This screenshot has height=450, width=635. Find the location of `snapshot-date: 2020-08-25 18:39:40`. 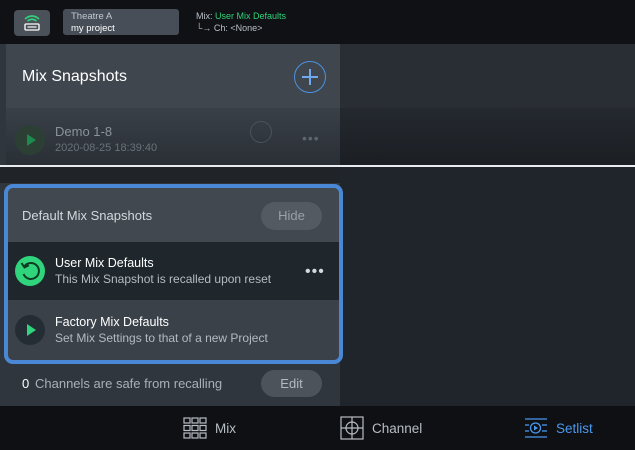

snapshot-date: 2020-08-25 18:39:40 is located at coordinates (106, 148).